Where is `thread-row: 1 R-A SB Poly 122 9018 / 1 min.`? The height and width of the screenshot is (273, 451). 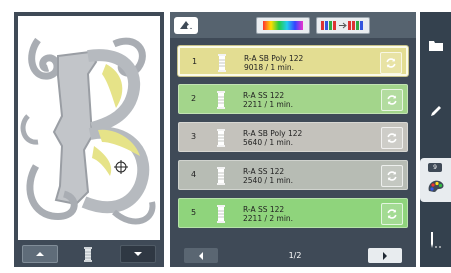
thread-row: 1 R-A SB Poly 122 9018 / 1 min. is located at coordinates (293, 61).